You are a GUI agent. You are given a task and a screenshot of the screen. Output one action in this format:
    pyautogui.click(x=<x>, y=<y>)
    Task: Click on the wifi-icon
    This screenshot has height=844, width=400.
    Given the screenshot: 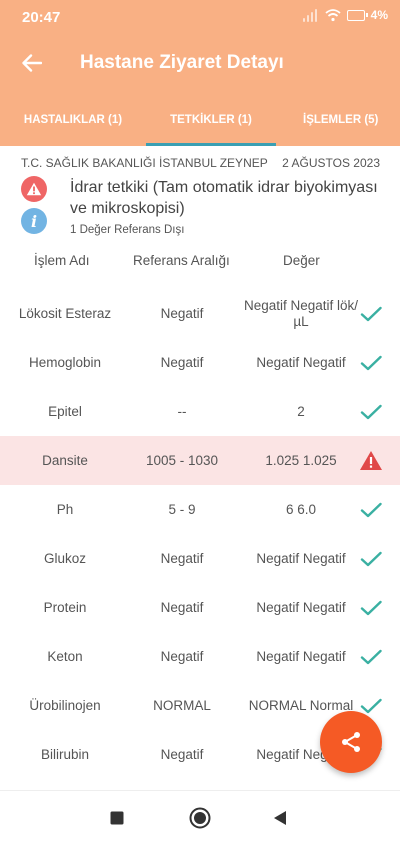 What is the action you would take?
    pyautogui.click(x=333, y=15)
    